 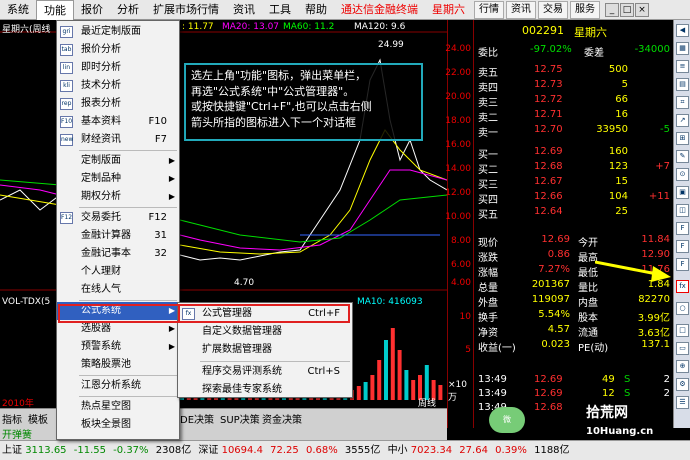 I want to click on toolbar-icon: ✎, so click(x=682, y=156).